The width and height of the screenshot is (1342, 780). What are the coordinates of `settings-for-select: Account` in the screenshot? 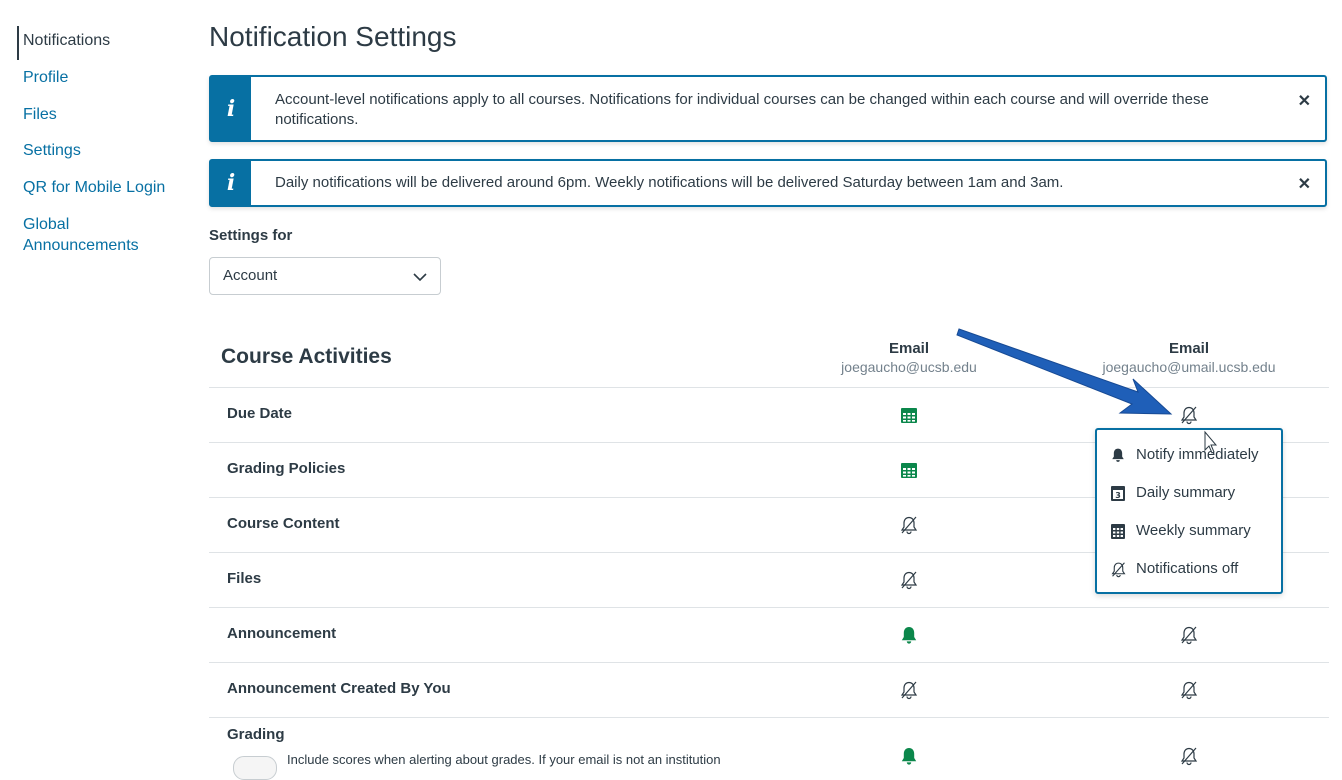 It's located at (325, 276).